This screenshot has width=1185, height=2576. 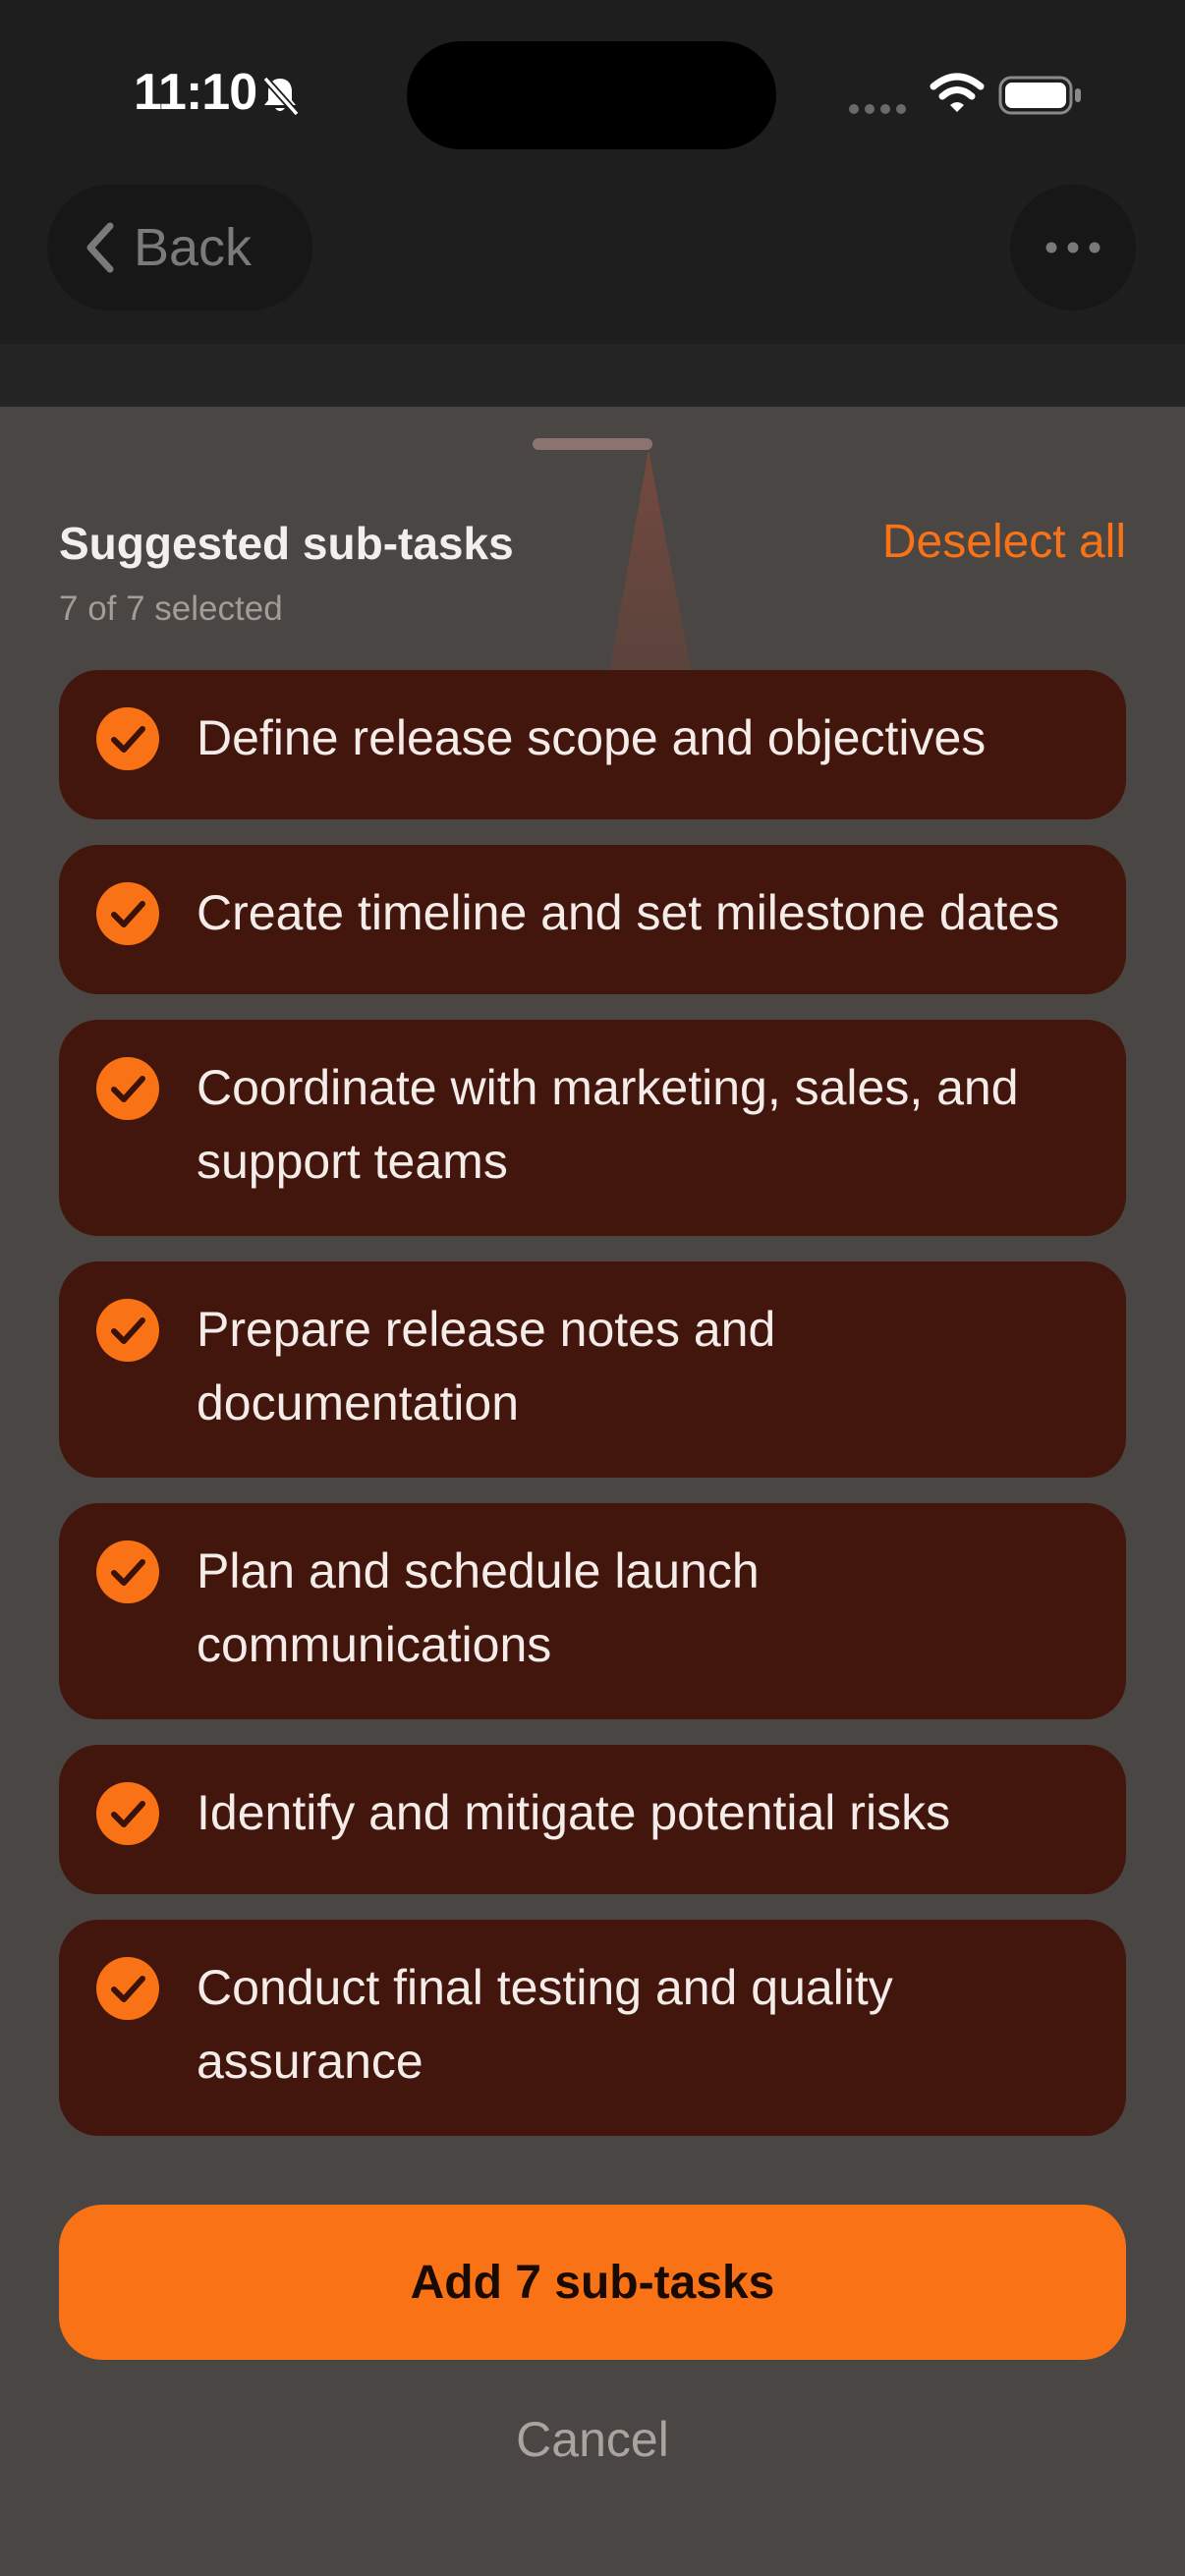 What do you see at coordinates (171, 608) in the screenshot?
I see `selection-count: 7 of 7 selected` at bounding box center [171, 608].